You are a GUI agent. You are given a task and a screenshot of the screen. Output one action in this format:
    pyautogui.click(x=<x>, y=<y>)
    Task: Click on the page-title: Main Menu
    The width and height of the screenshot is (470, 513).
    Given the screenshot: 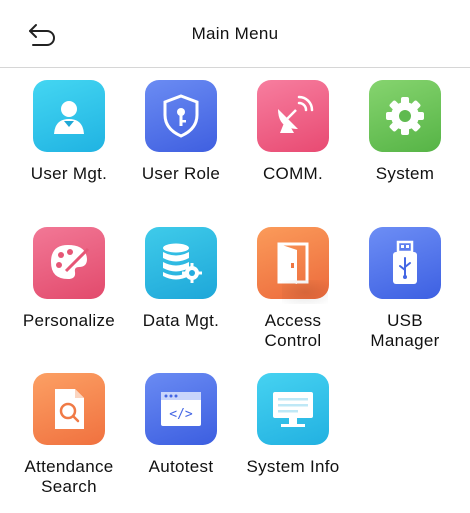 What is the action you would take?
    pyautogui.click(x=235, y=33)
    